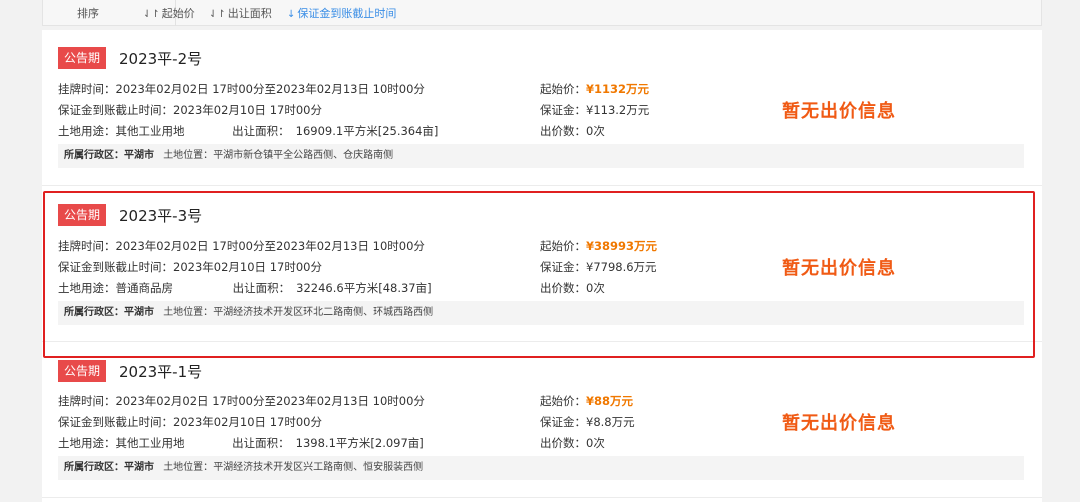 The height and width of the screenshot is (502, 1080). Describe the element at coordinates (249, 13) in the screenshot. I see `sort-option-label: 出让面积` at that location.